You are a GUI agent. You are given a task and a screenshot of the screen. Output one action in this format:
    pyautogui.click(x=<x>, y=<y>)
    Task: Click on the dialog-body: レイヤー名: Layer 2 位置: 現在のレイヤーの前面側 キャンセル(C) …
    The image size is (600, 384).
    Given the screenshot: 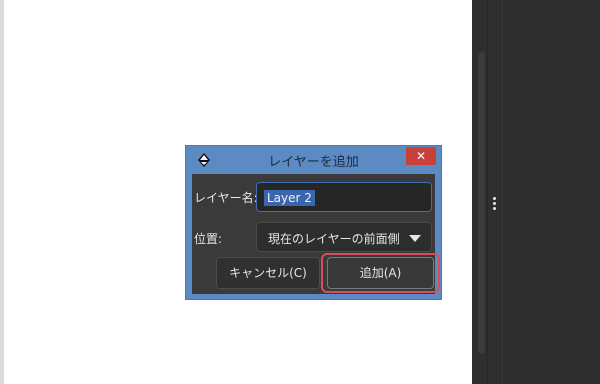 What is the action you would take?
    pyautogui.click(x=316, y=234)
    